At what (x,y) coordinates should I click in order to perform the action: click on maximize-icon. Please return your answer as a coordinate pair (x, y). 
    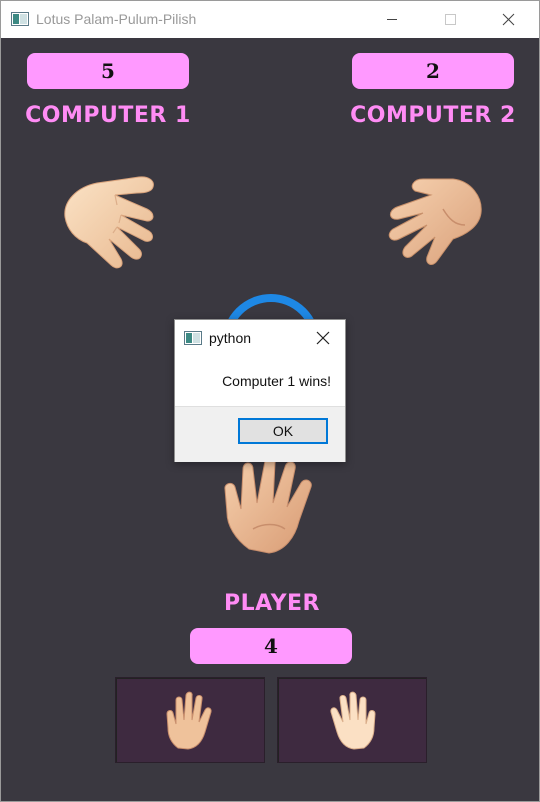
    Looking at the image, I should click on (450, 19).